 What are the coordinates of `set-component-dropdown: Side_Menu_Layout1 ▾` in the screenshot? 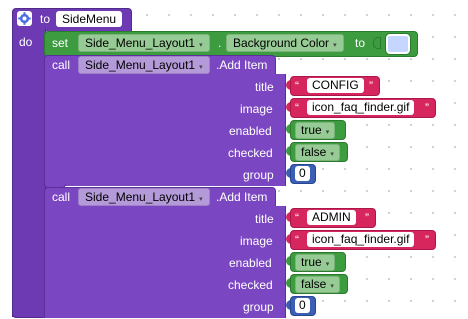 It's located at (144, 43).